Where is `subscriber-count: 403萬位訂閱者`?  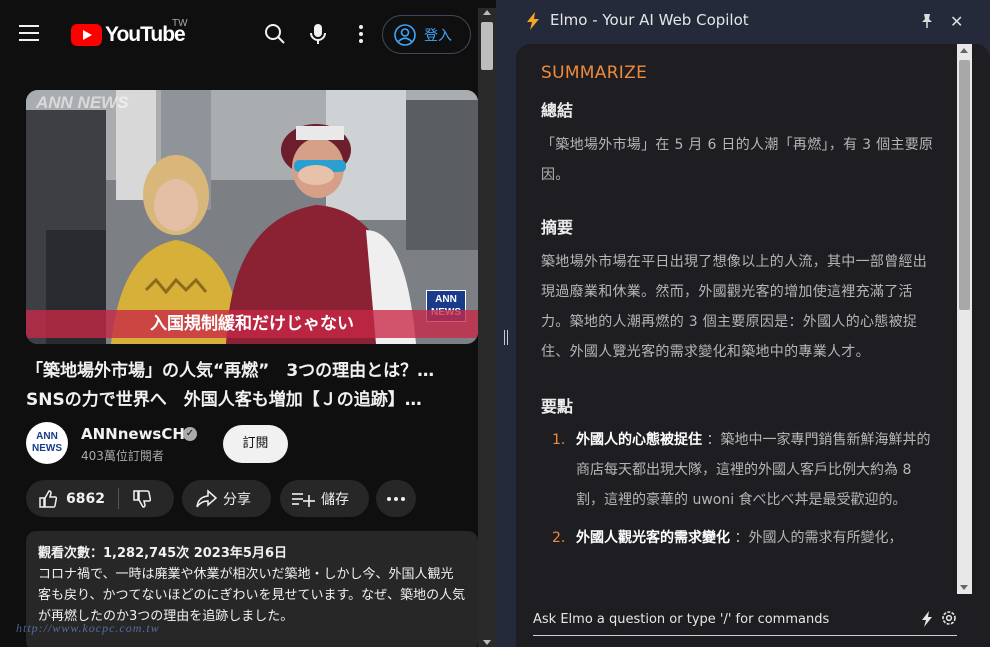 subscriber-count: 403萬位訂閱者 is located at coordinates (122, 456).